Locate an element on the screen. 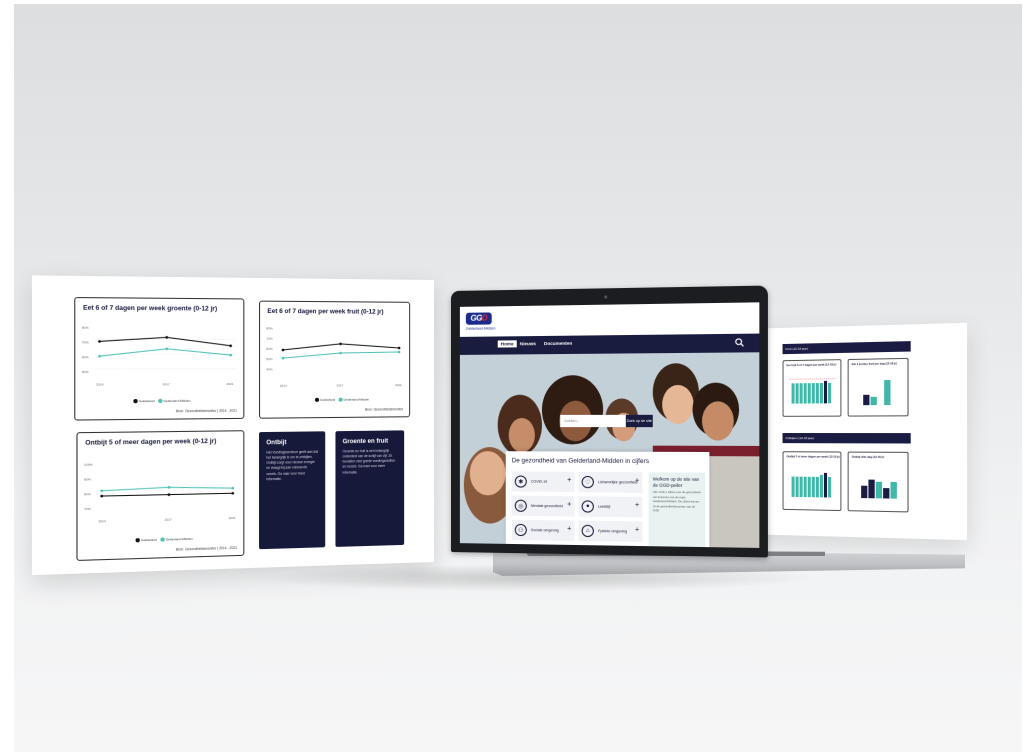  house-icon: ⌂ is located at coordinates (588, 531).